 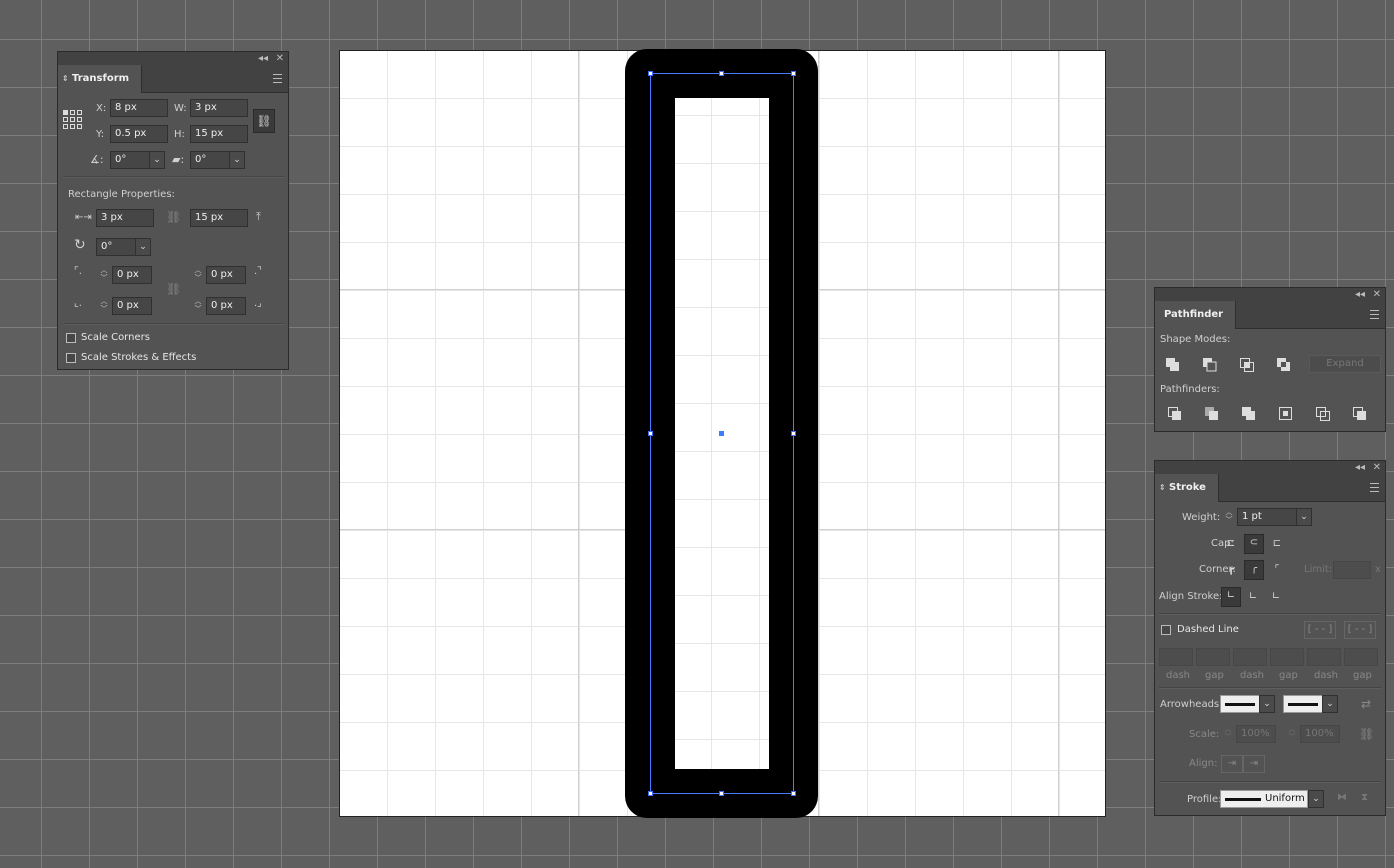 I want to click on corner-br-input: 0 px, so click(x=226, y=306).